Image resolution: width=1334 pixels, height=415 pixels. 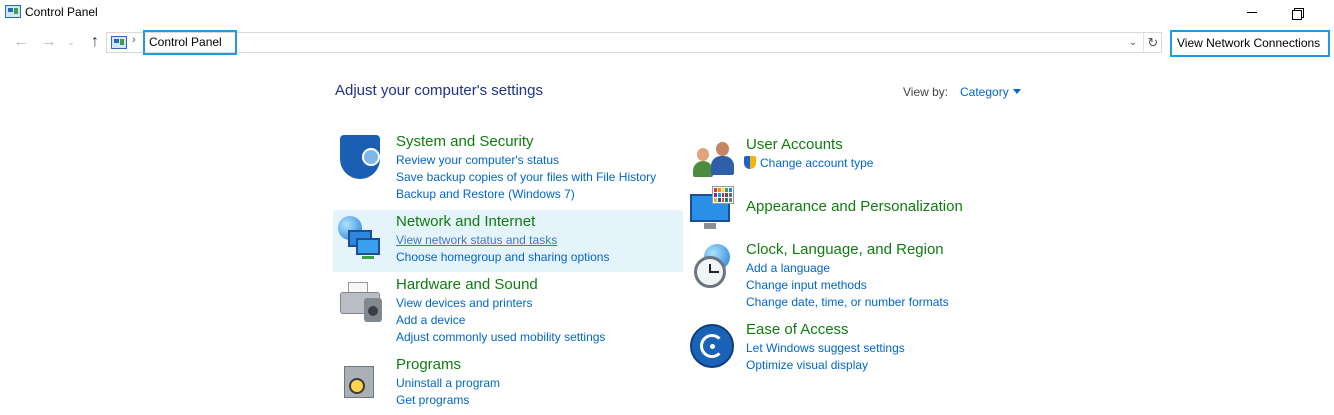 I want to click on devices-printers-link: View devices and printers, so click(x=500, y=303).